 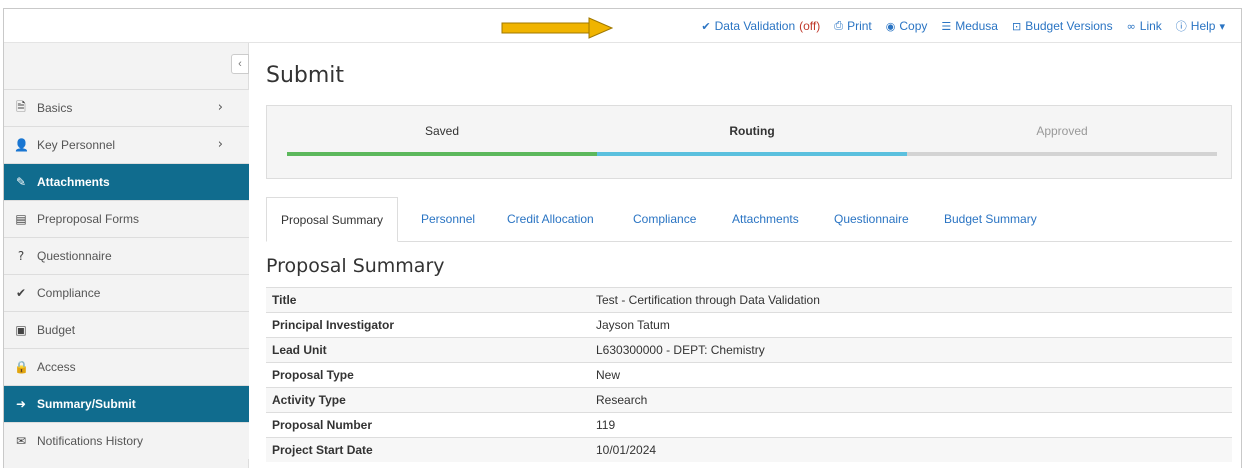 What do you see at coordinates (890, 26) in the screenshot?
I see `eye-icon: ◉` at bounding box center [890, 26].